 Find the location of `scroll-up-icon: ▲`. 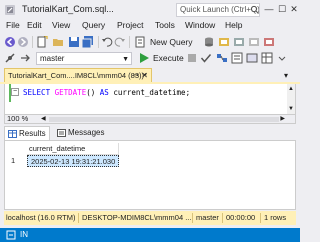

scroll-up-icon: ▲ is located at coordinates (291, 89).